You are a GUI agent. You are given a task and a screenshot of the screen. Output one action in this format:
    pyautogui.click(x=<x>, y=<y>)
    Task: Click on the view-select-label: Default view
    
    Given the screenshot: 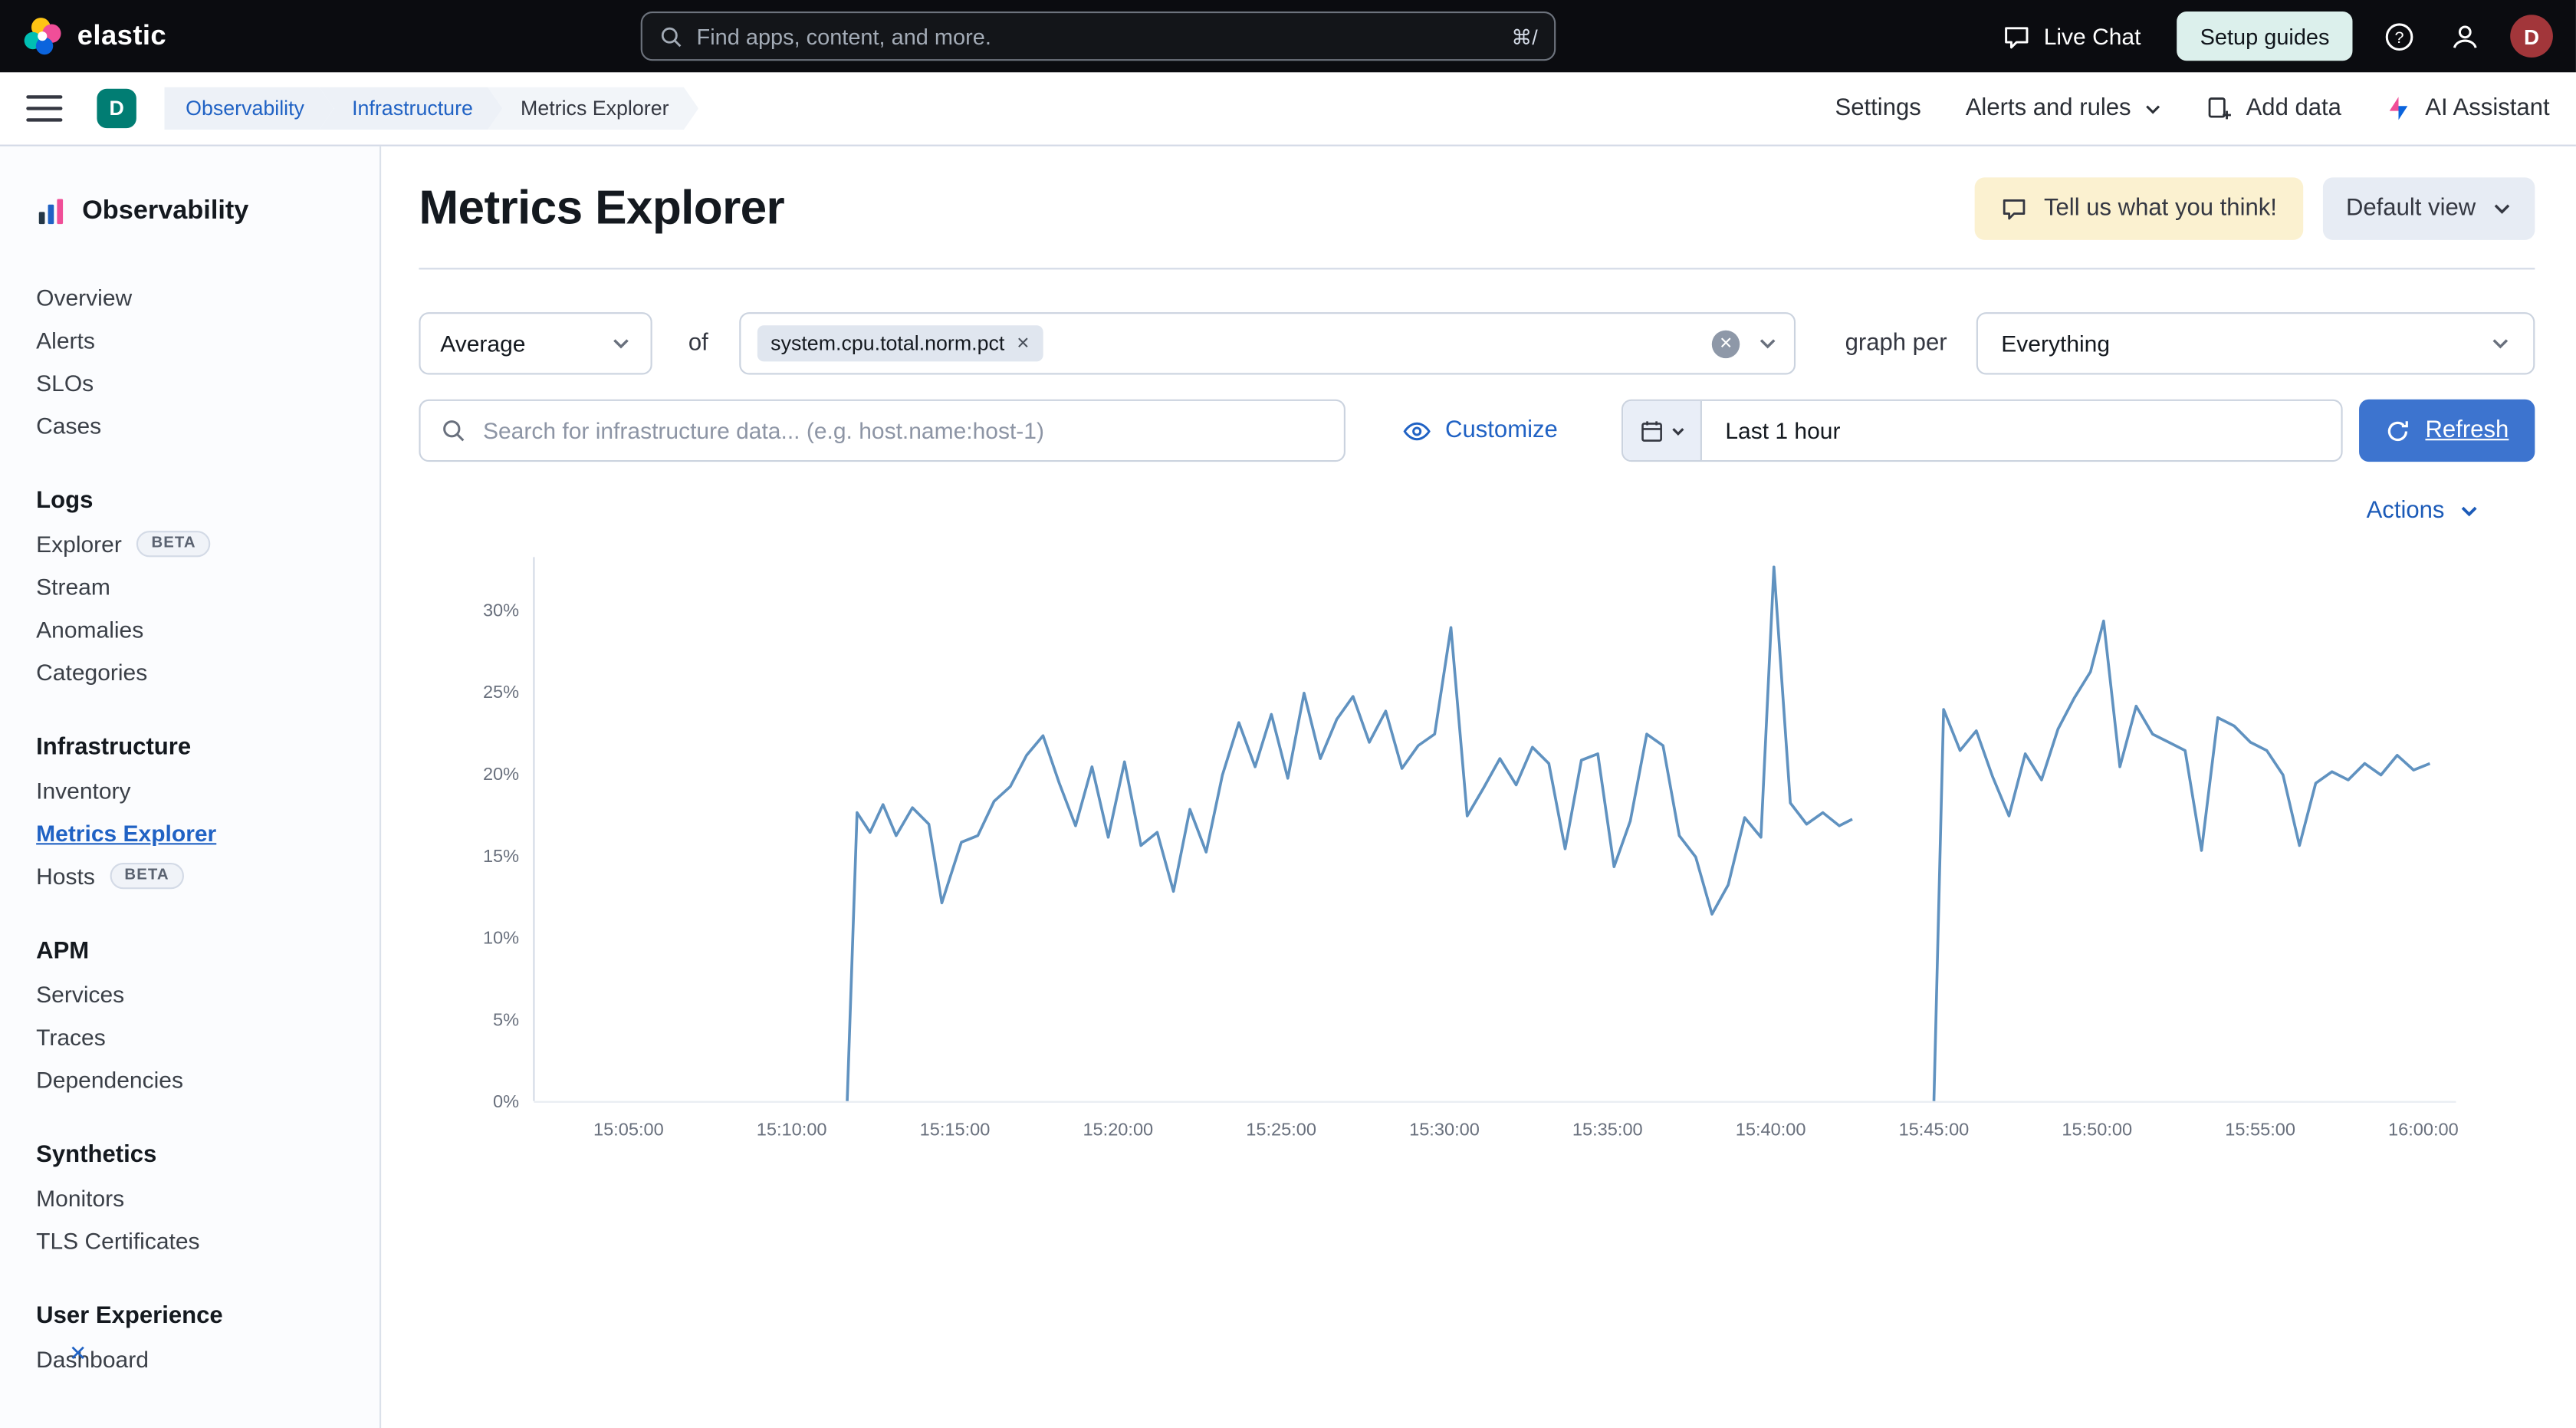 What is the action you would take?
    pyautogui.click(x=2410, y=208)
    